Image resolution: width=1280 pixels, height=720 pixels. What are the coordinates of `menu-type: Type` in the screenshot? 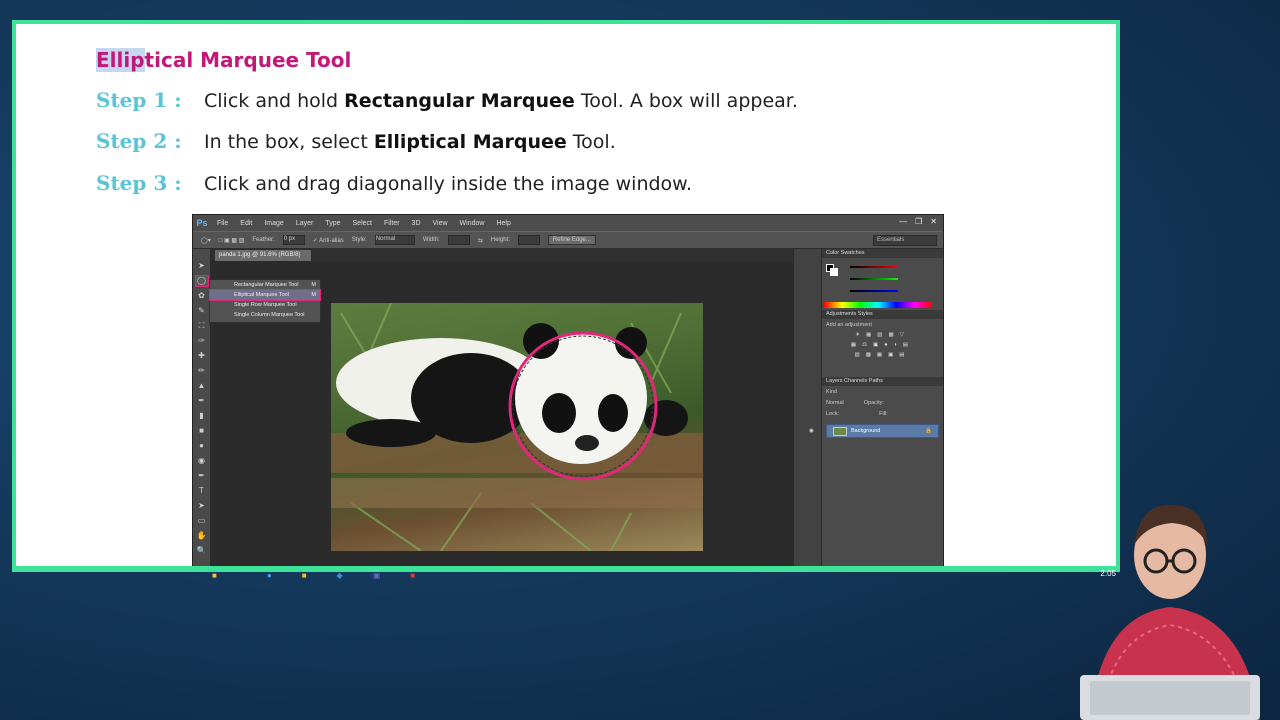 It's located at (332, 223).